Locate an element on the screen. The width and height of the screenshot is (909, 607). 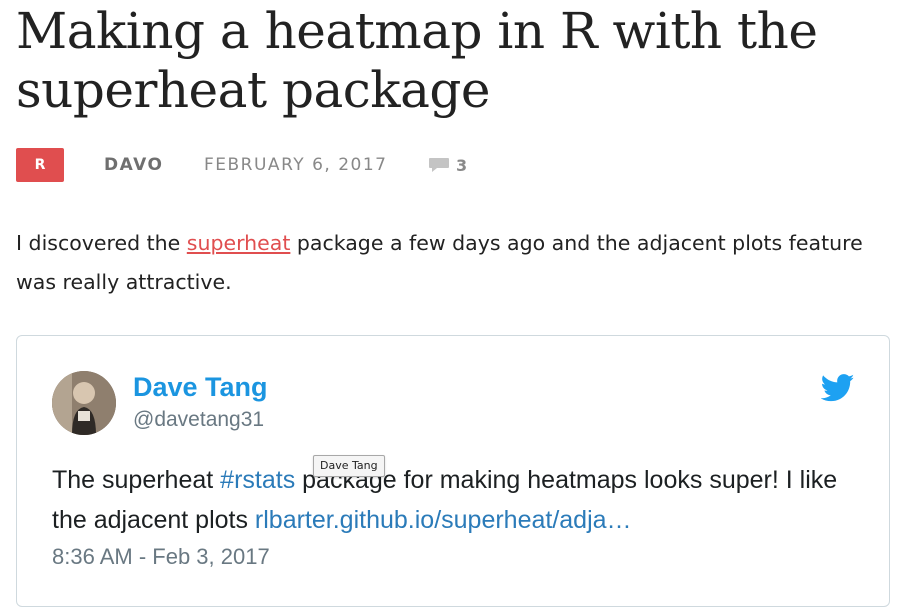
post-meta: R DAVO FEBRUARY 6, 2017 3 is located at coordinates (456, 165).